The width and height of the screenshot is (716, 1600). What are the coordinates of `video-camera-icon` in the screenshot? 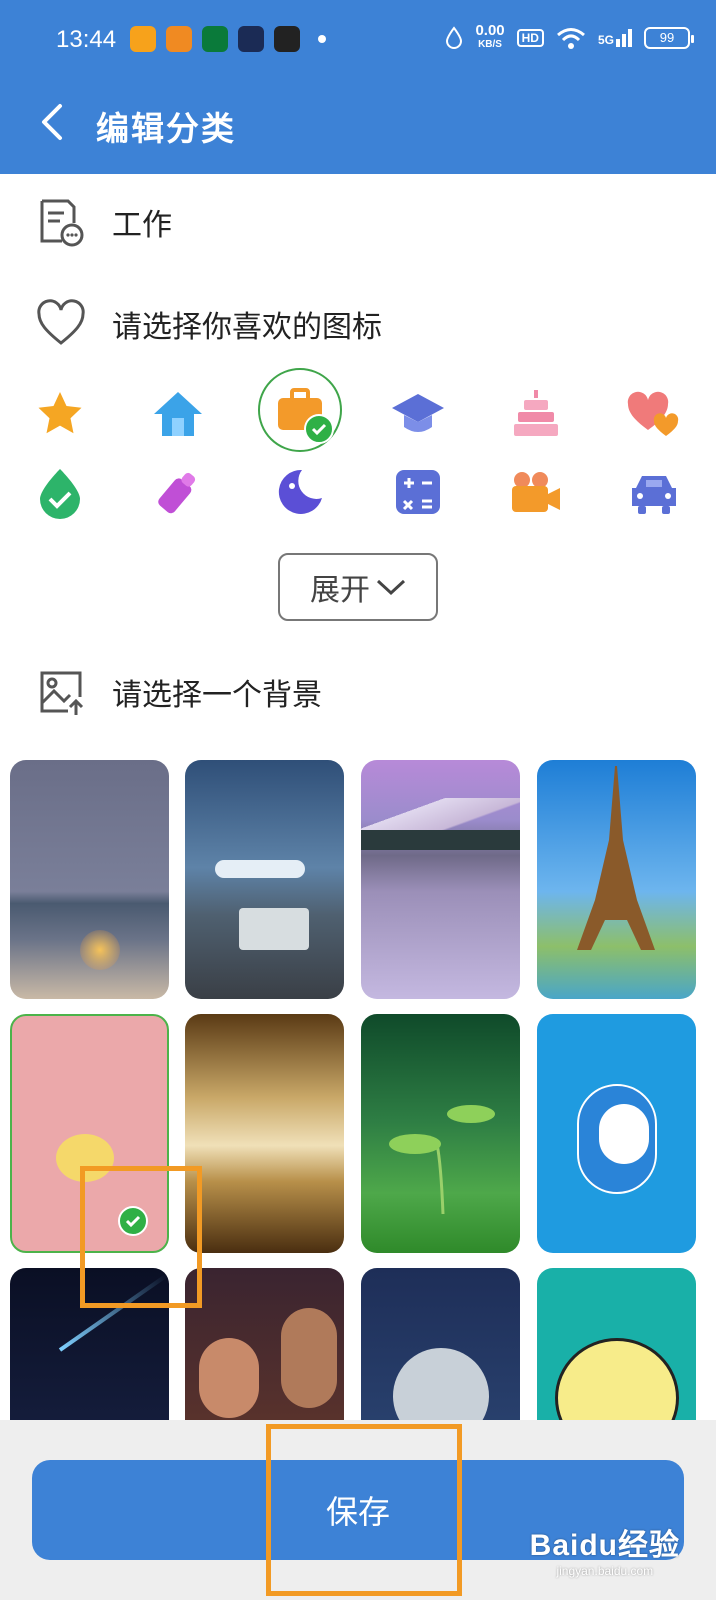 It's located at (536, 492).